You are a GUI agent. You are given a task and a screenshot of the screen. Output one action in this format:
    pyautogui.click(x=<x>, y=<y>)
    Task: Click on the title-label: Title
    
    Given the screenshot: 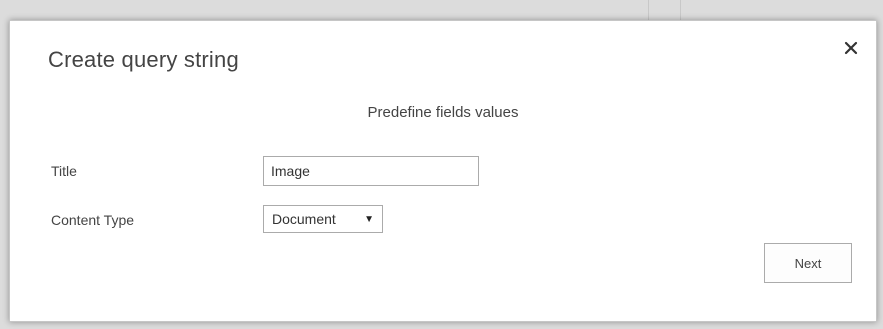 What is the action you would take?
    pyautogui.click(x=64, y=171)
    